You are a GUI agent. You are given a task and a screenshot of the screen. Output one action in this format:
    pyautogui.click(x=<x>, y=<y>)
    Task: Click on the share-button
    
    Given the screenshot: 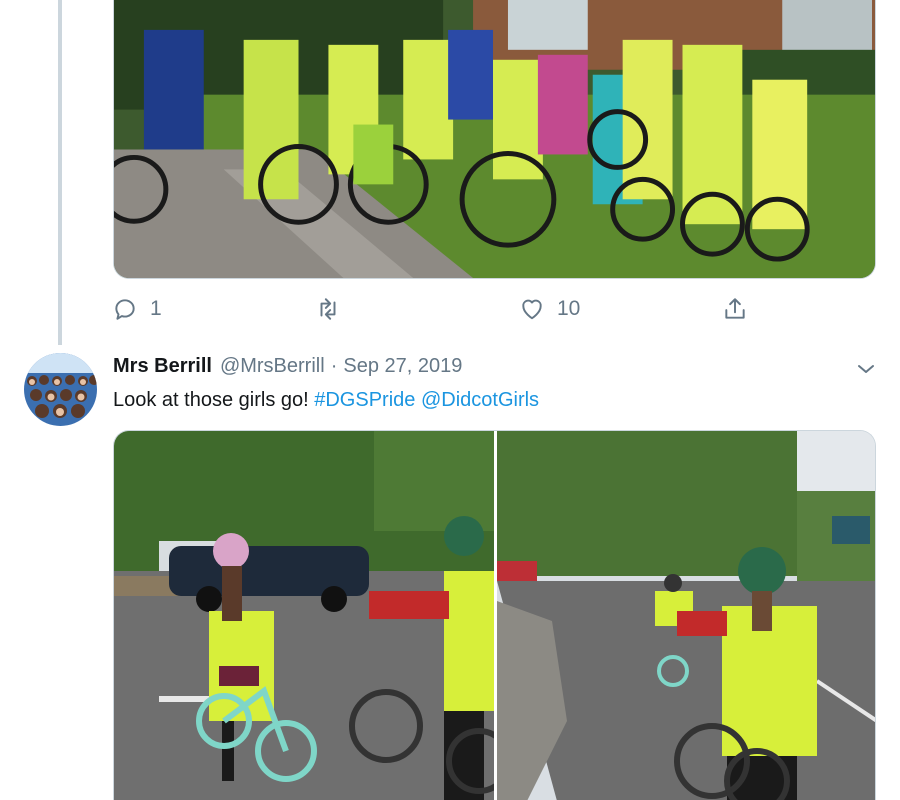 What is the action you would take?
    pyautogui.click(x=735, y=309)
    